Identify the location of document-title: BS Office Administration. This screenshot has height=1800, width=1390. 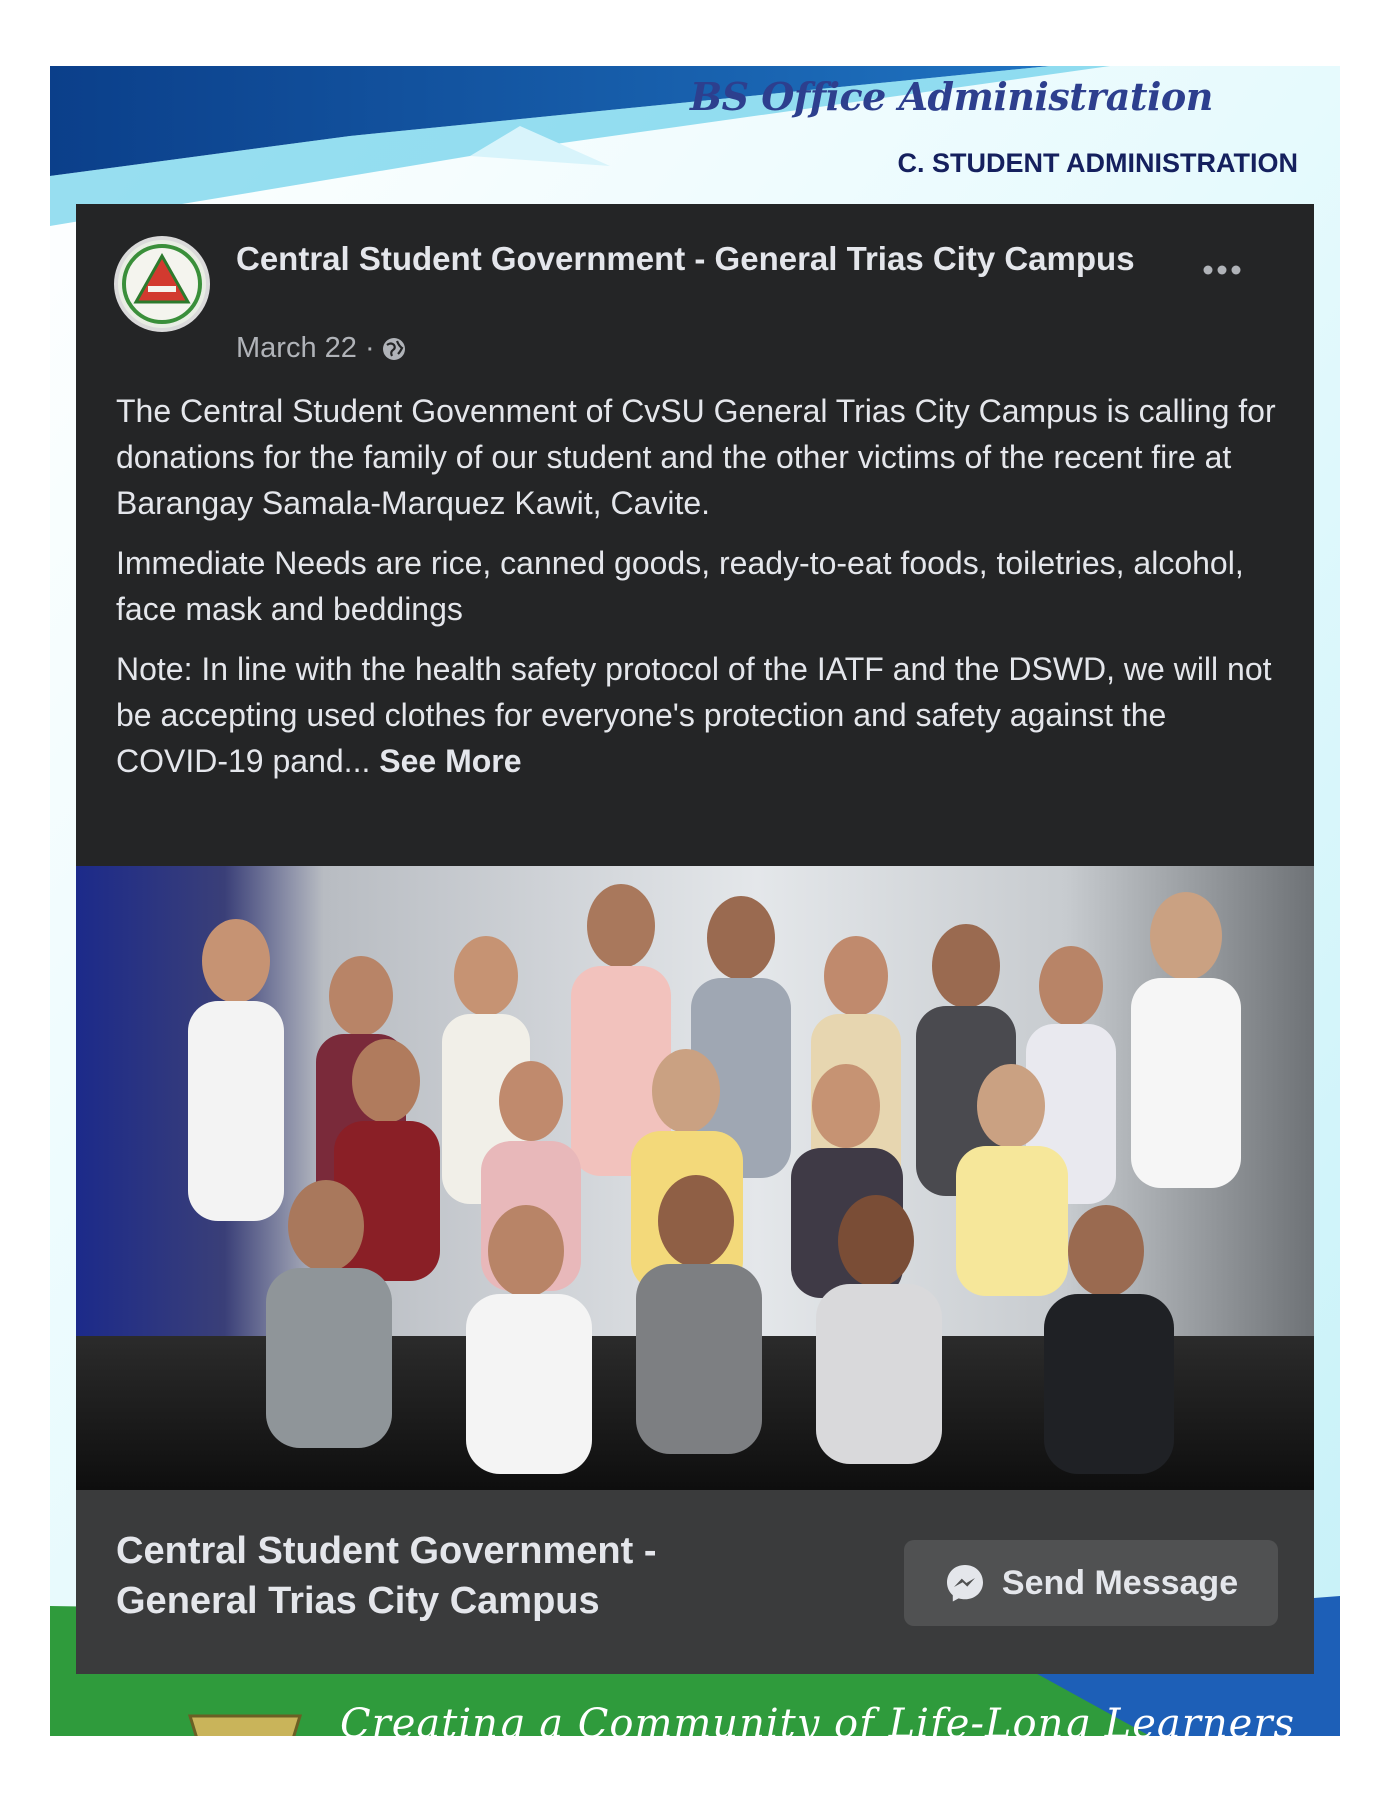
(951, 96).